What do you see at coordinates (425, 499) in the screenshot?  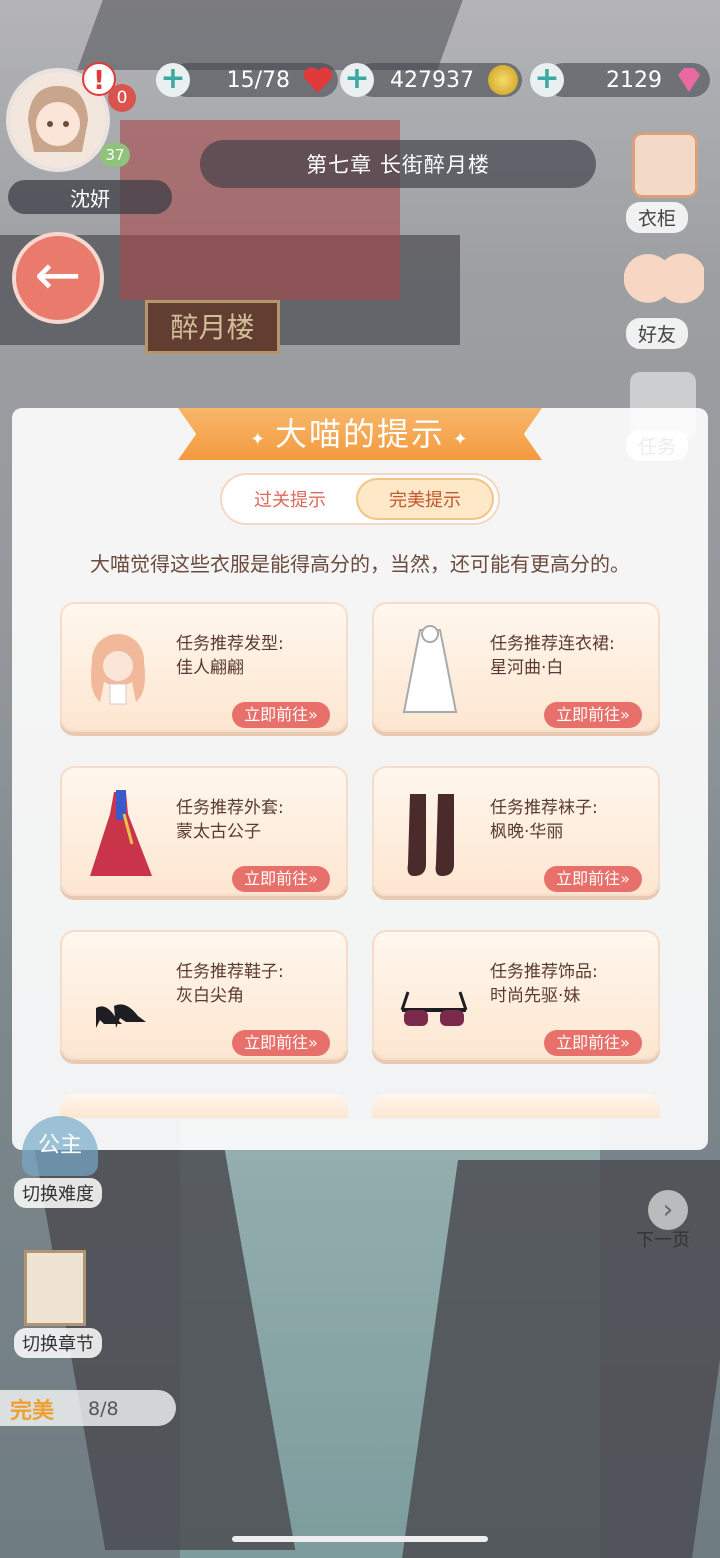 I see `tab-perfect-hint: 完美提示` at bounding box center [425, 499].